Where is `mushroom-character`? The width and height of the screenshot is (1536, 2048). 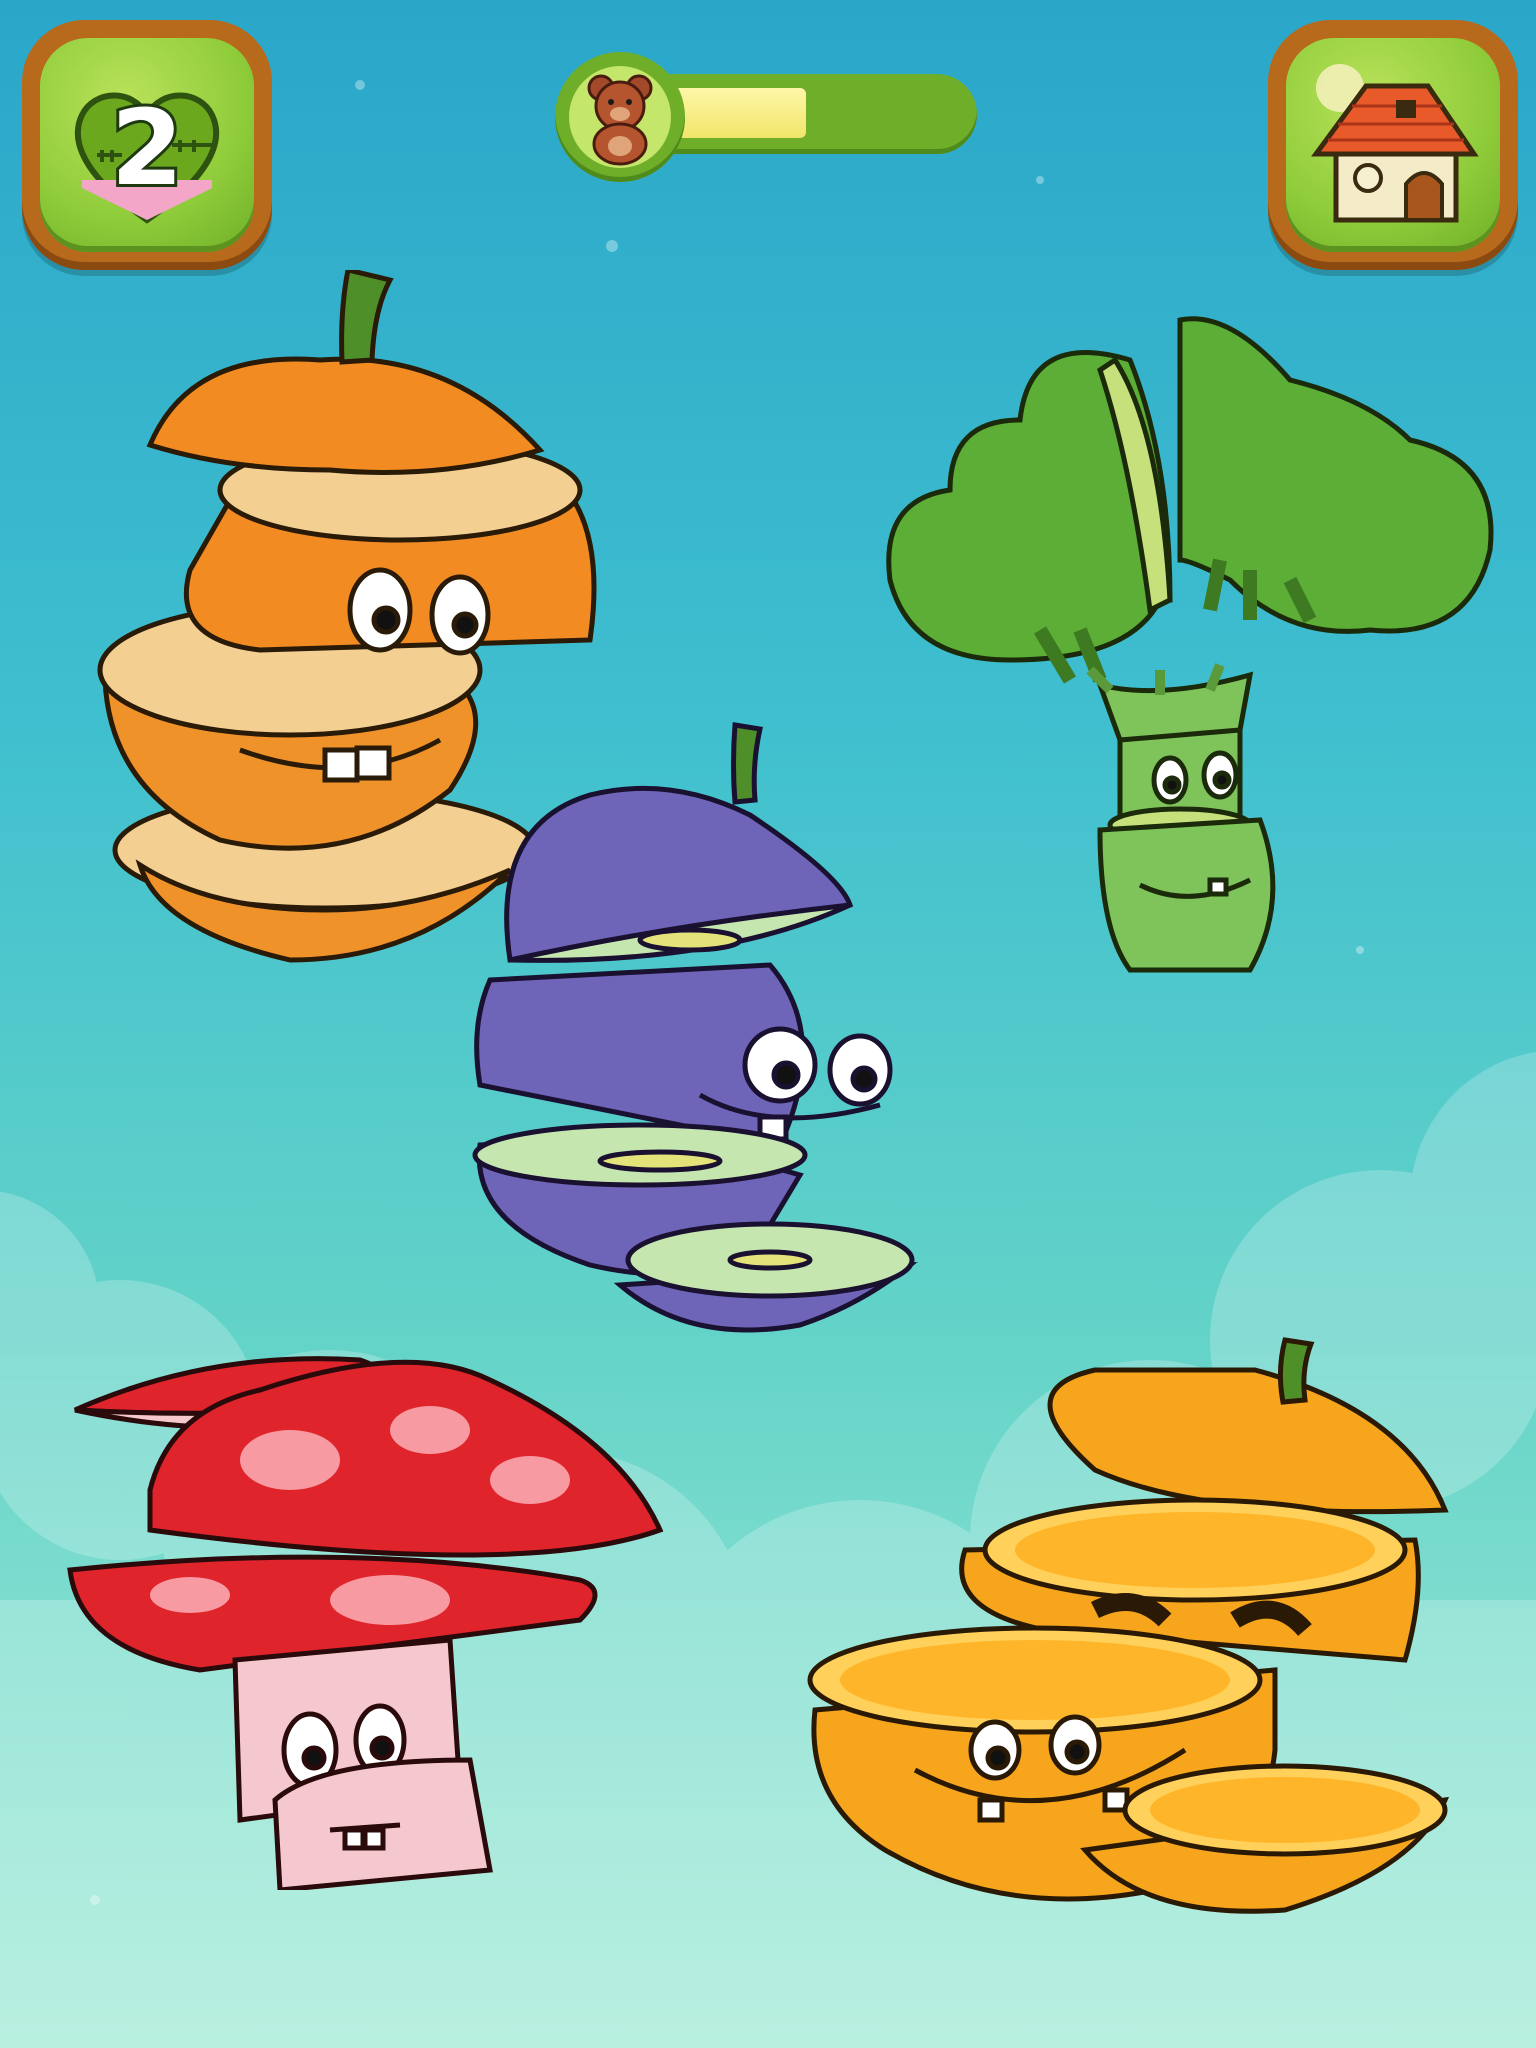
mushroom-character is located at coordinates (370, 1610).